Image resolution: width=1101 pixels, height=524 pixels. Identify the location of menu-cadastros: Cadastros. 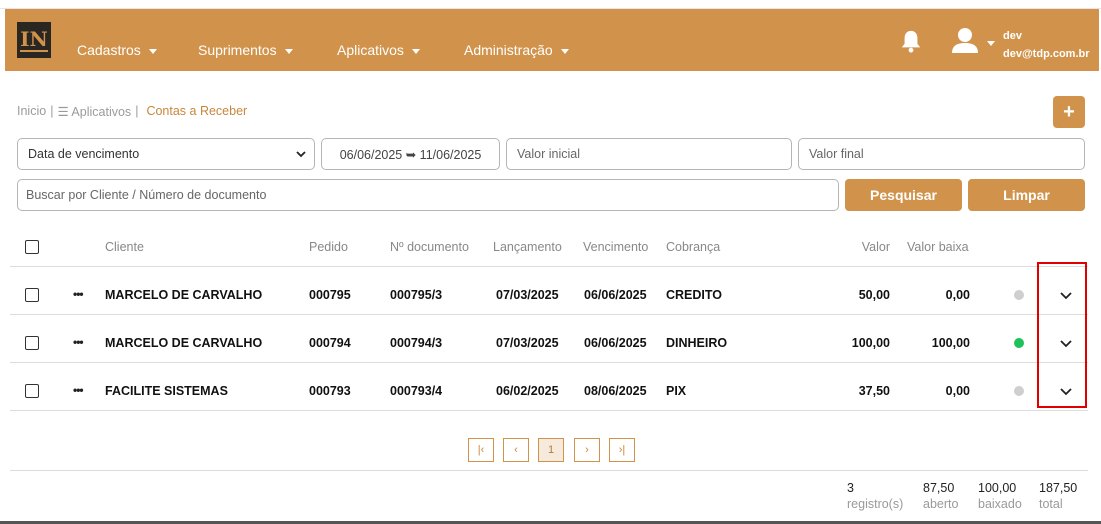
(117, 50).